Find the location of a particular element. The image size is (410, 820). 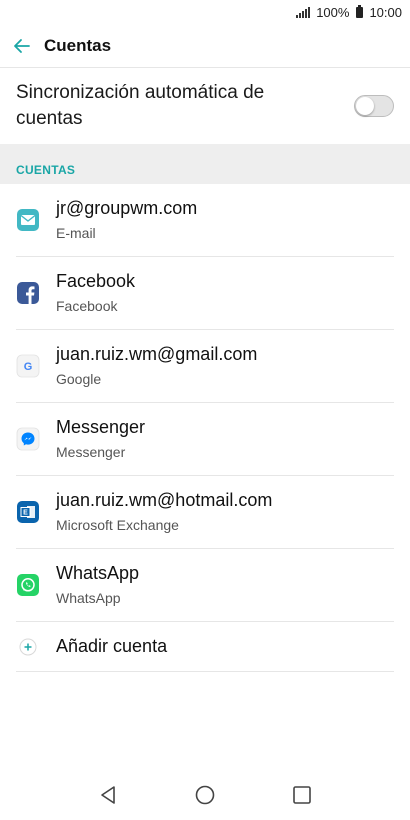

page-title: Cuentas is located at coordinates (78, 45).